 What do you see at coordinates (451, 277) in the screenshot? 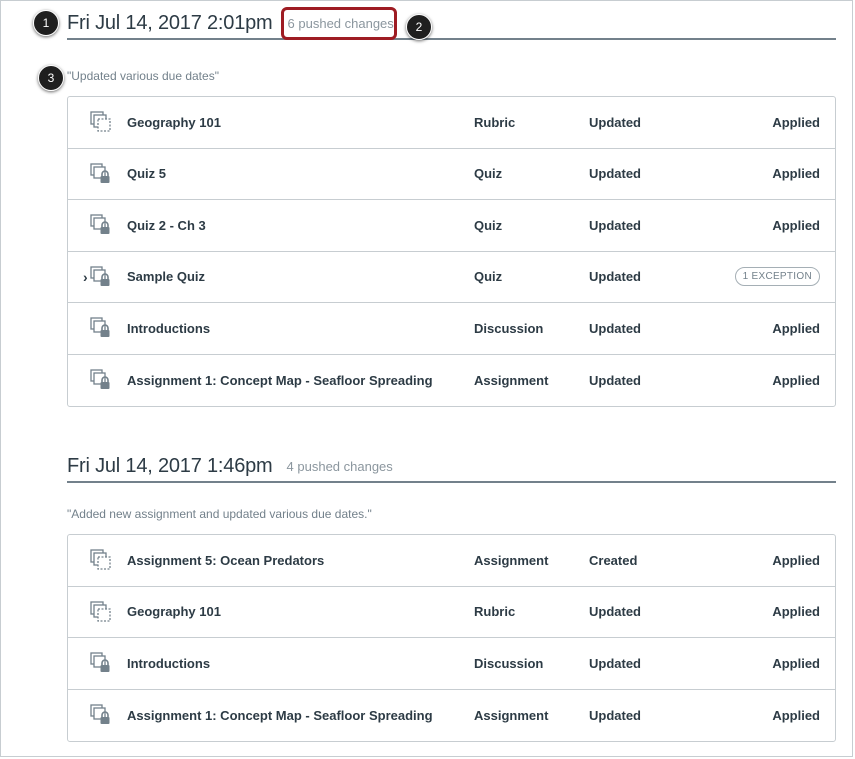
I see `table-row: › Sample Quiz Quiz Updated 1 EXCEPTION` at bounding box center [451, 277].